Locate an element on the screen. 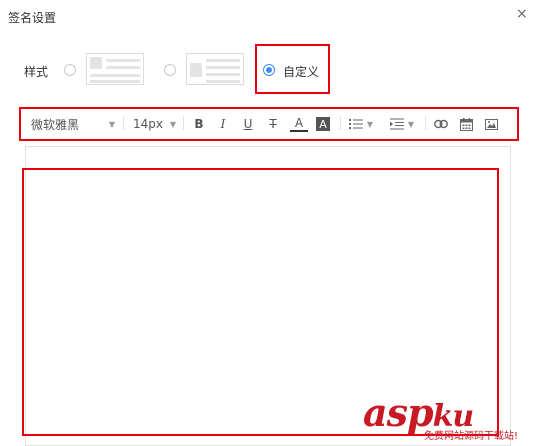  indent-icon is located at coordinates (396, 124).